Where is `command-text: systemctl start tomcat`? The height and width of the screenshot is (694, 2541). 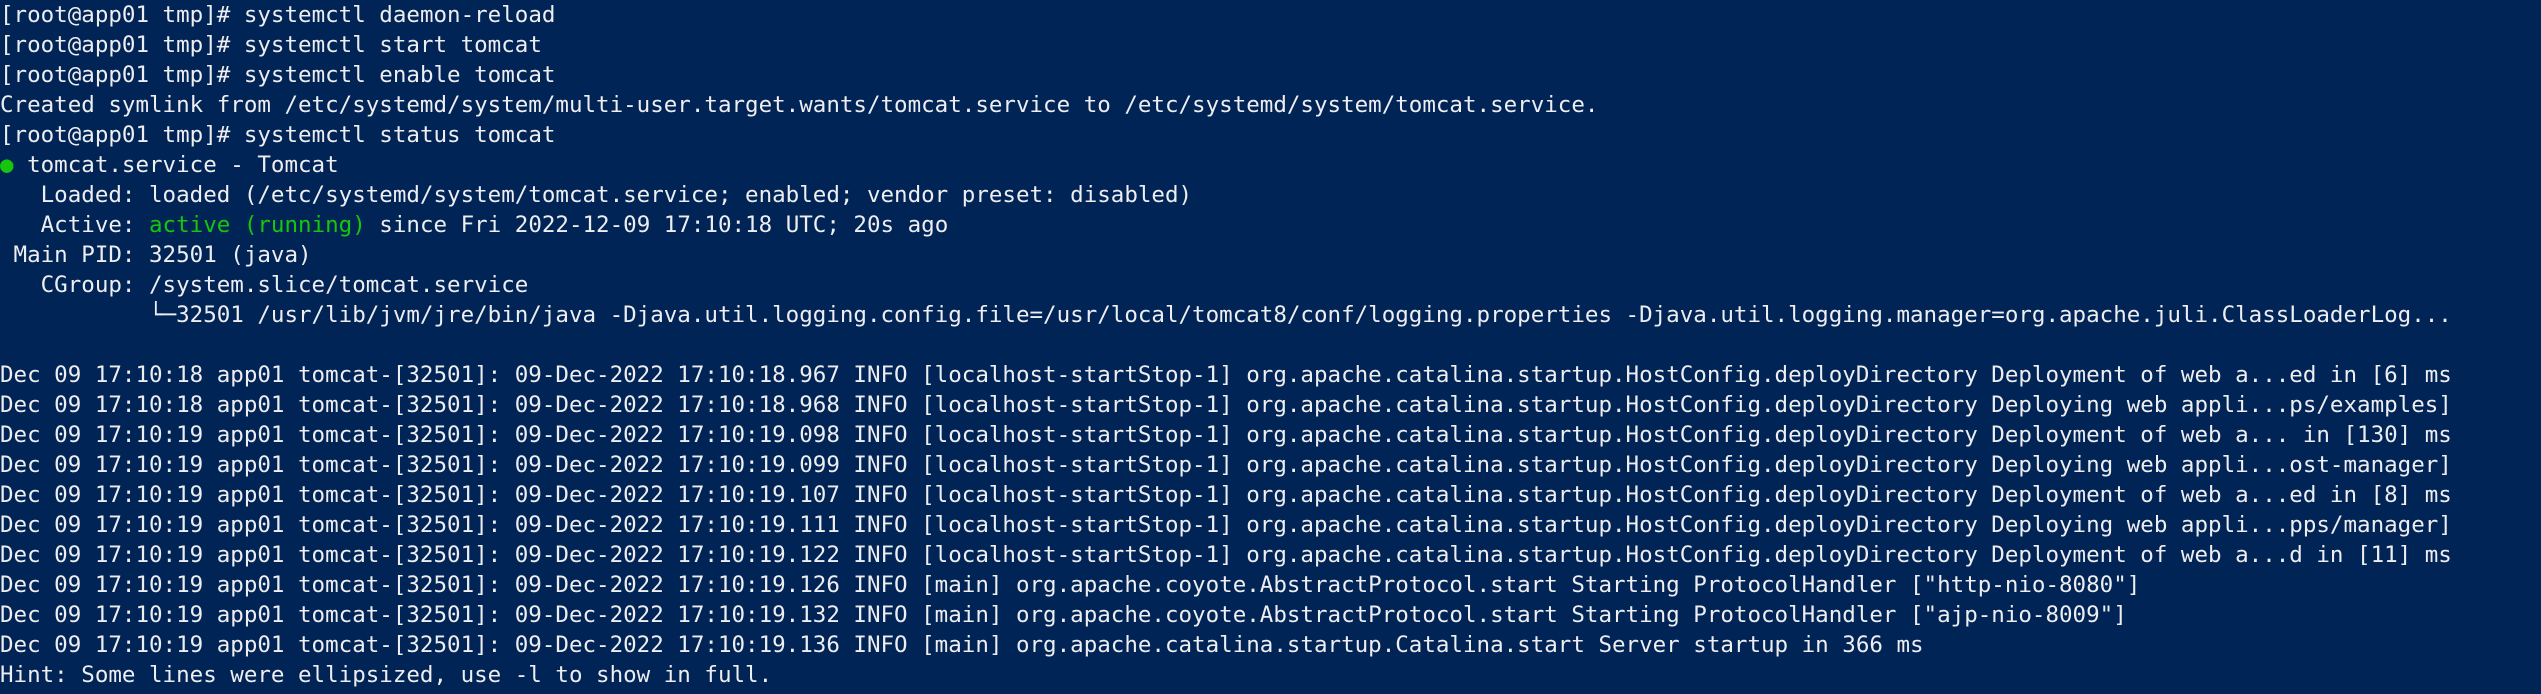 command-text: systemctl start tomcat is located at coordinates (392, 45).